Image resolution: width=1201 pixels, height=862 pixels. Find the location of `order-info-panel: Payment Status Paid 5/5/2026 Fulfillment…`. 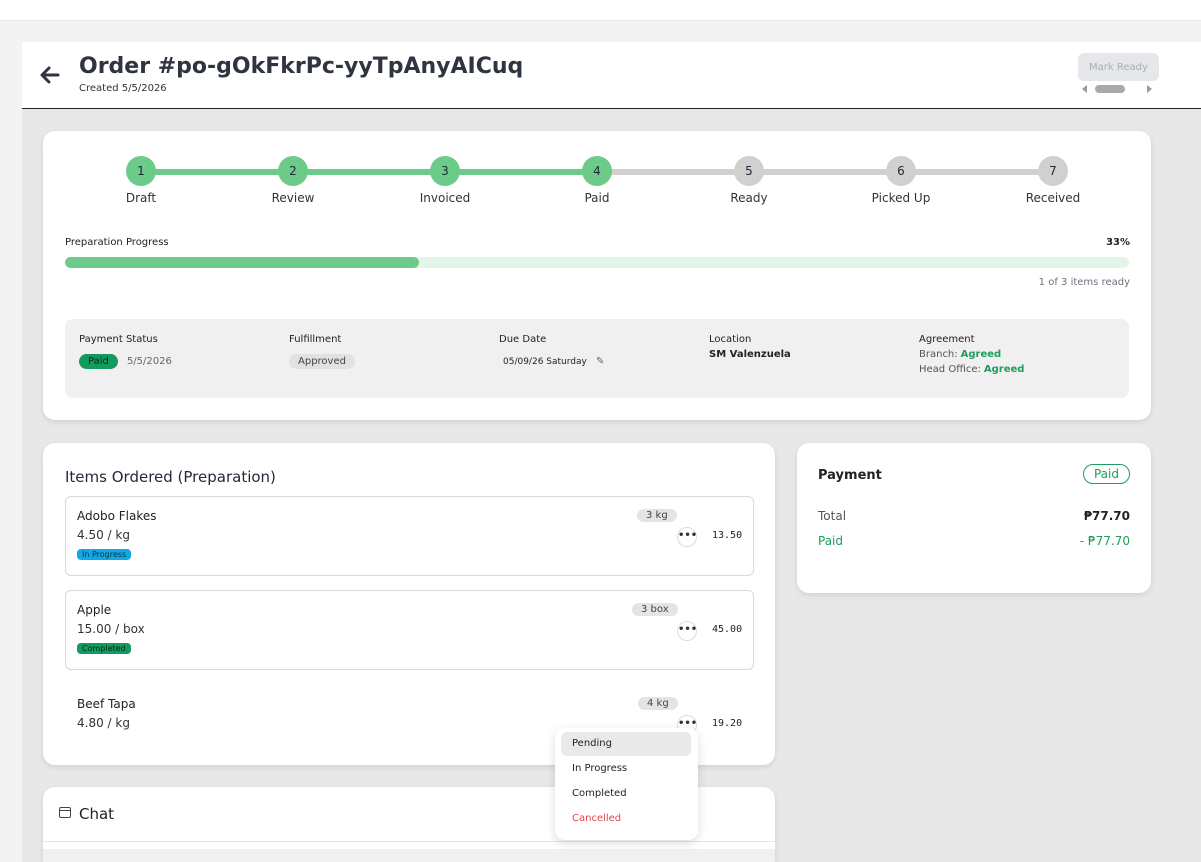

order-info-panel: Payment Status Paid 5/5/2026 Fulfillment… is located at coordinates (597, 358).